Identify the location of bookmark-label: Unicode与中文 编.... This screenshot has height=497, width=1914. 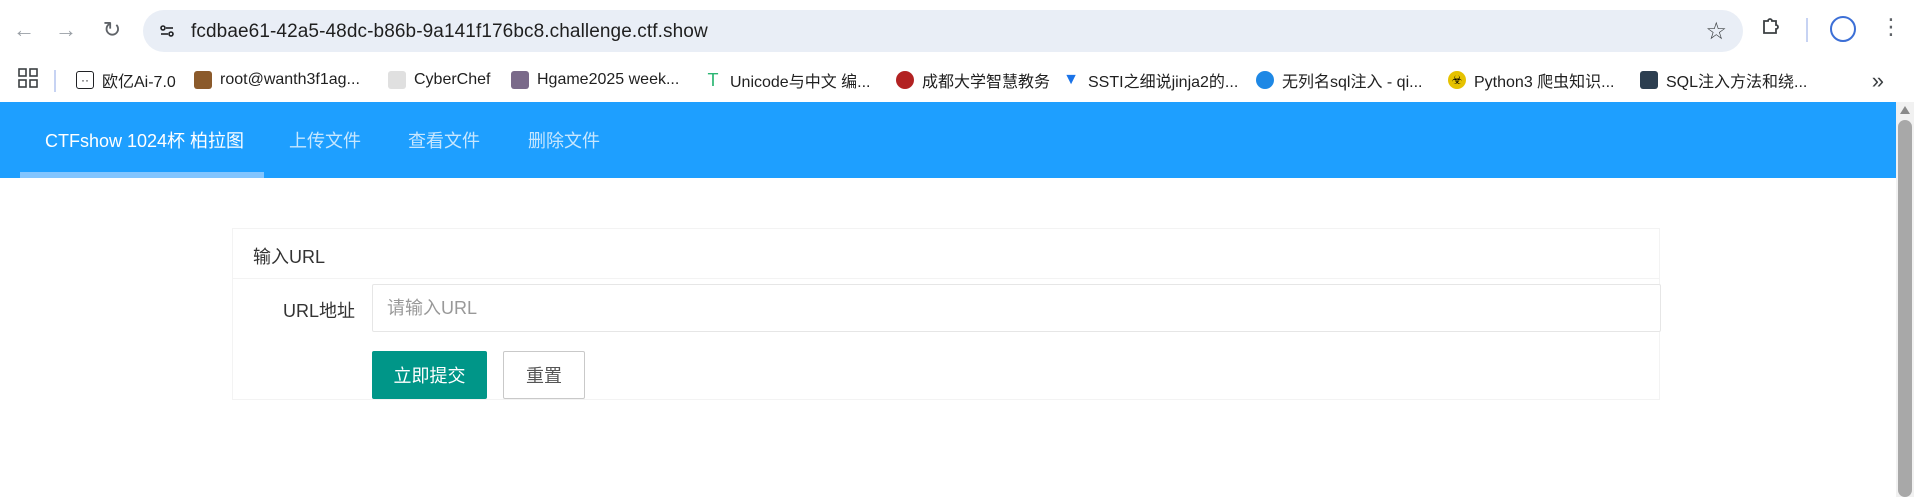
(800, 82).